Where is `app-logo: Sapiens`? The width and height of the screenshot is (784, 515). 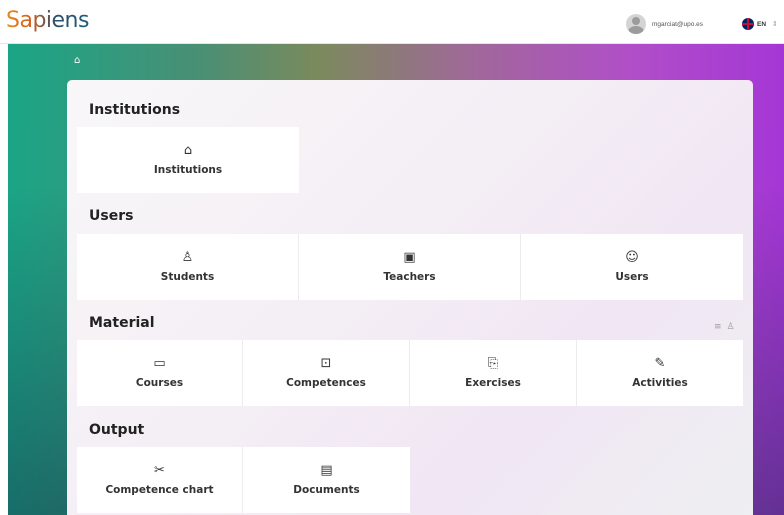
app-logo: Sapiens is located at coordinates (47, 21).